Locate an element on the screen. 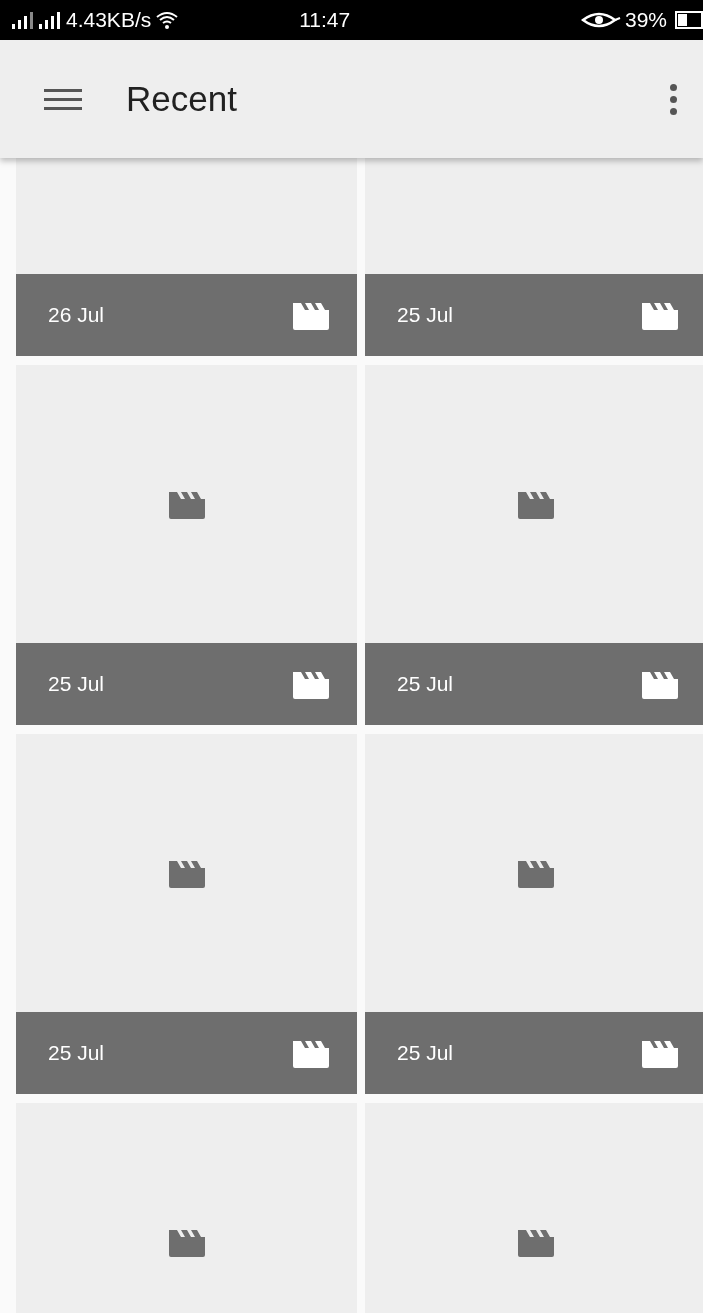 The height and width of the screenshot is (1313, 703). page-title: Recent is located at coordinates (181, 98).